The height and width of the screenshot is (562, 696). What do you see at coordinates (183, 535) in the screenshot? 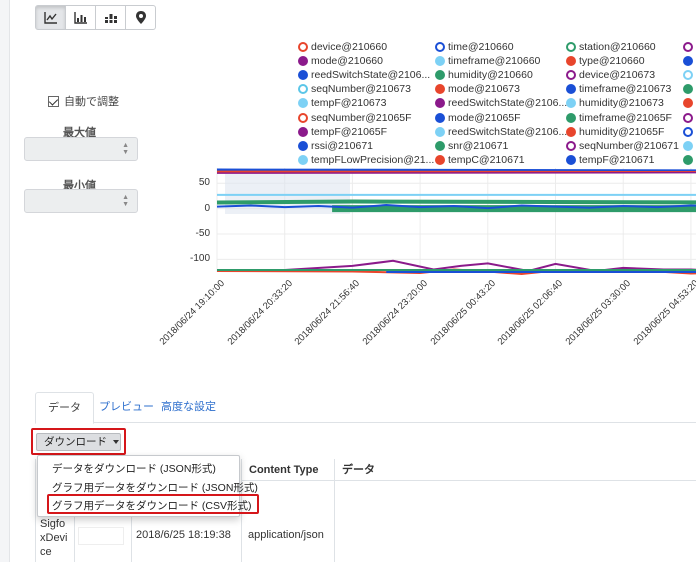
I see `table-cell-timestamp: 2018/6/25 18:19:38` at bounding box center [183, 535].